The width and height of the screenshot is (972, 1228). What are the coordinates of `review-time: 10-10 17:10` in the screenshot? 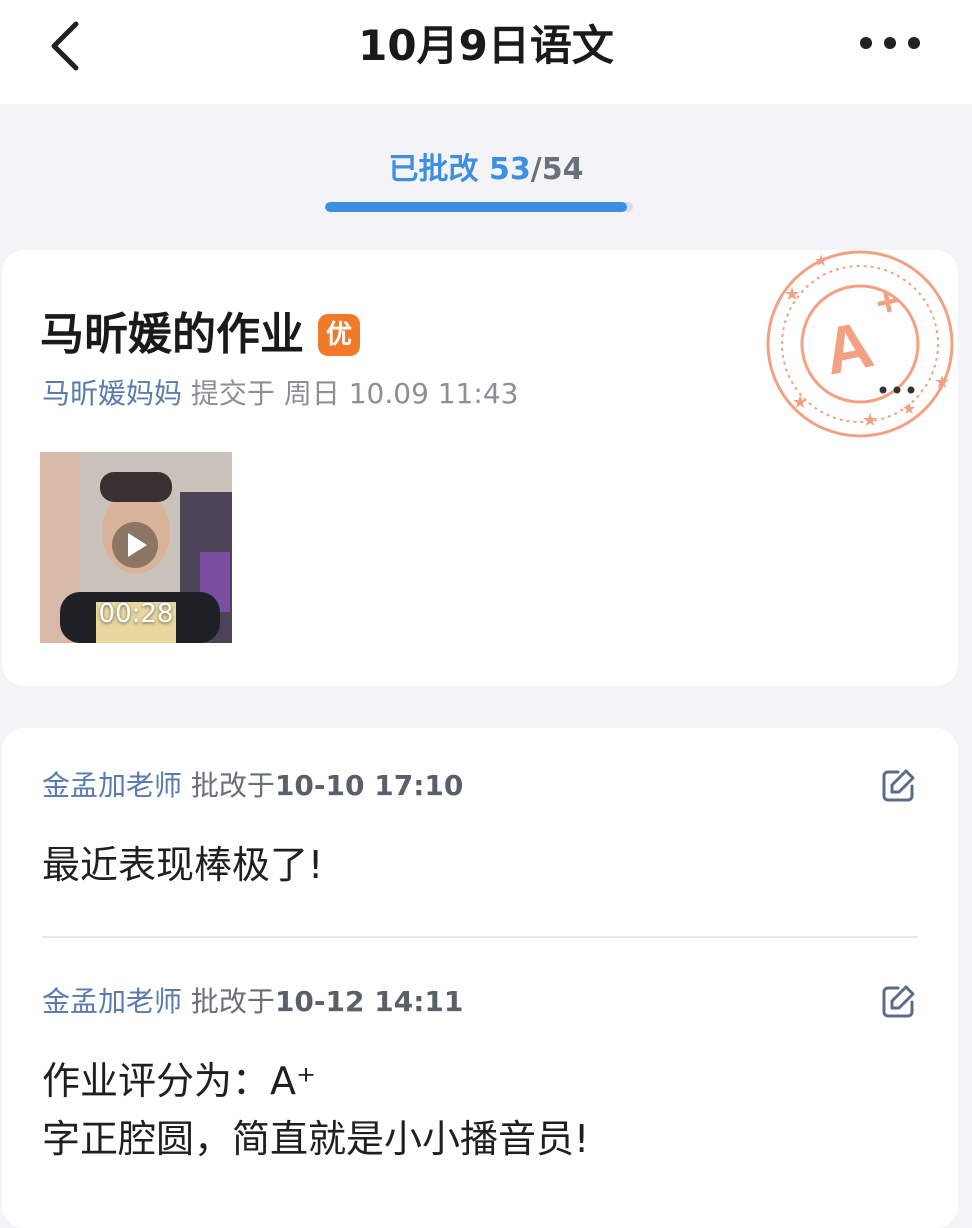 It's located at (369, 785).